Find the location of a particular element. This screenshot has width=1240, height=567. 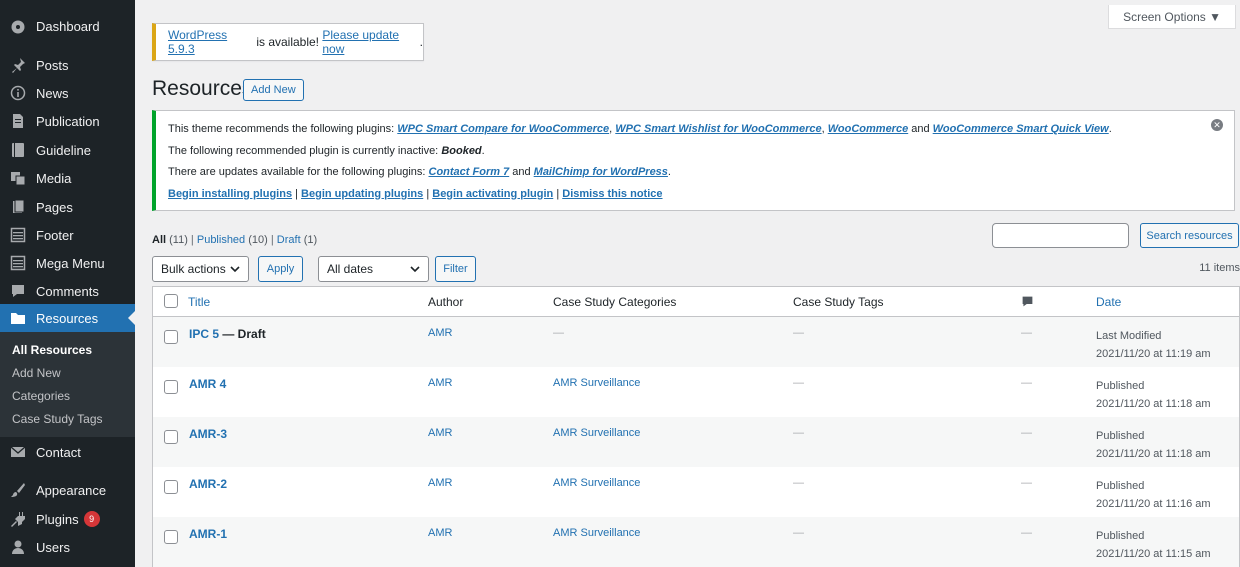

count: (1) is located at coordinates (310, 240).